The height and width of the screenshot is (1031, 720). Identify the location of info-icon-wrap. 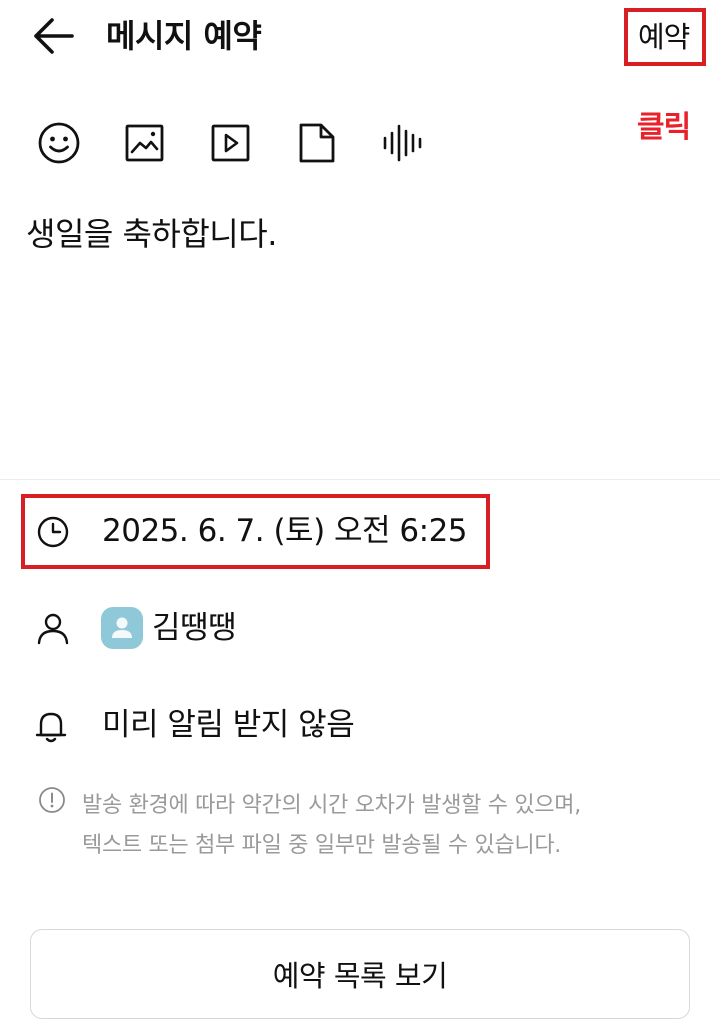
(52, 800).